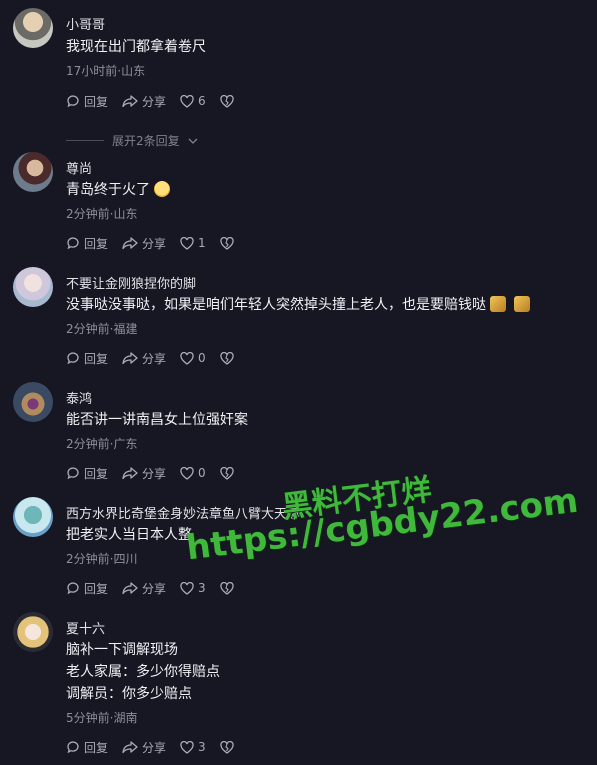 This screenshot has width=597, height=765. Describe the element at coordinates (202, 101) in the screenshot. I see `like-count: 6` at that location.